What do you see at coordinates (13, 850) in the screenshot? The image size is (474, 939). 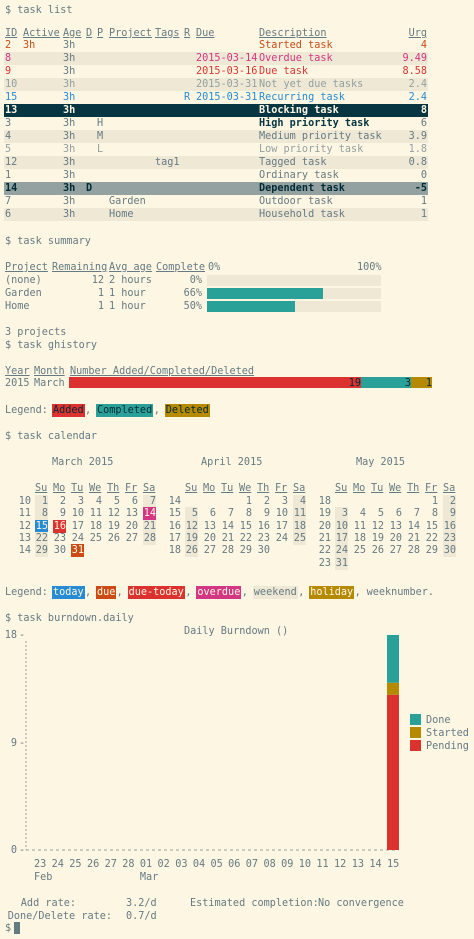 I see `y-tick-label: 0` at bounding box center [13, 850].